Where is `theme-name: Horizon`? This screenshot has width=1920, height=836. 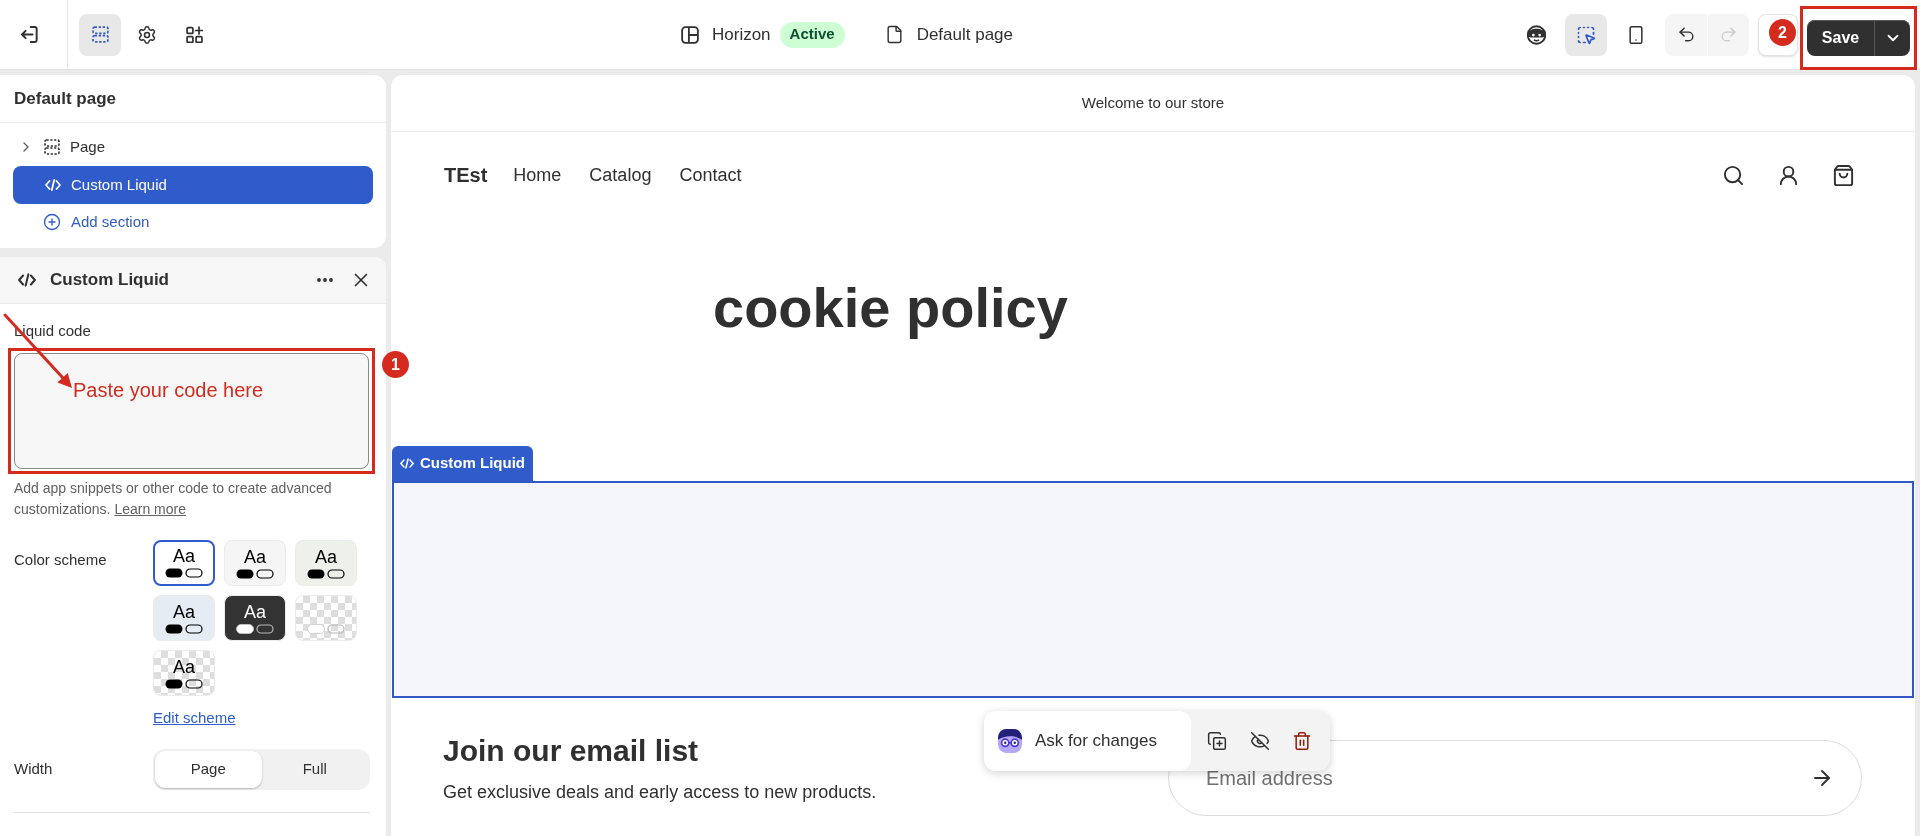
theme-name: Horizon is located at coordinates (741, 34).